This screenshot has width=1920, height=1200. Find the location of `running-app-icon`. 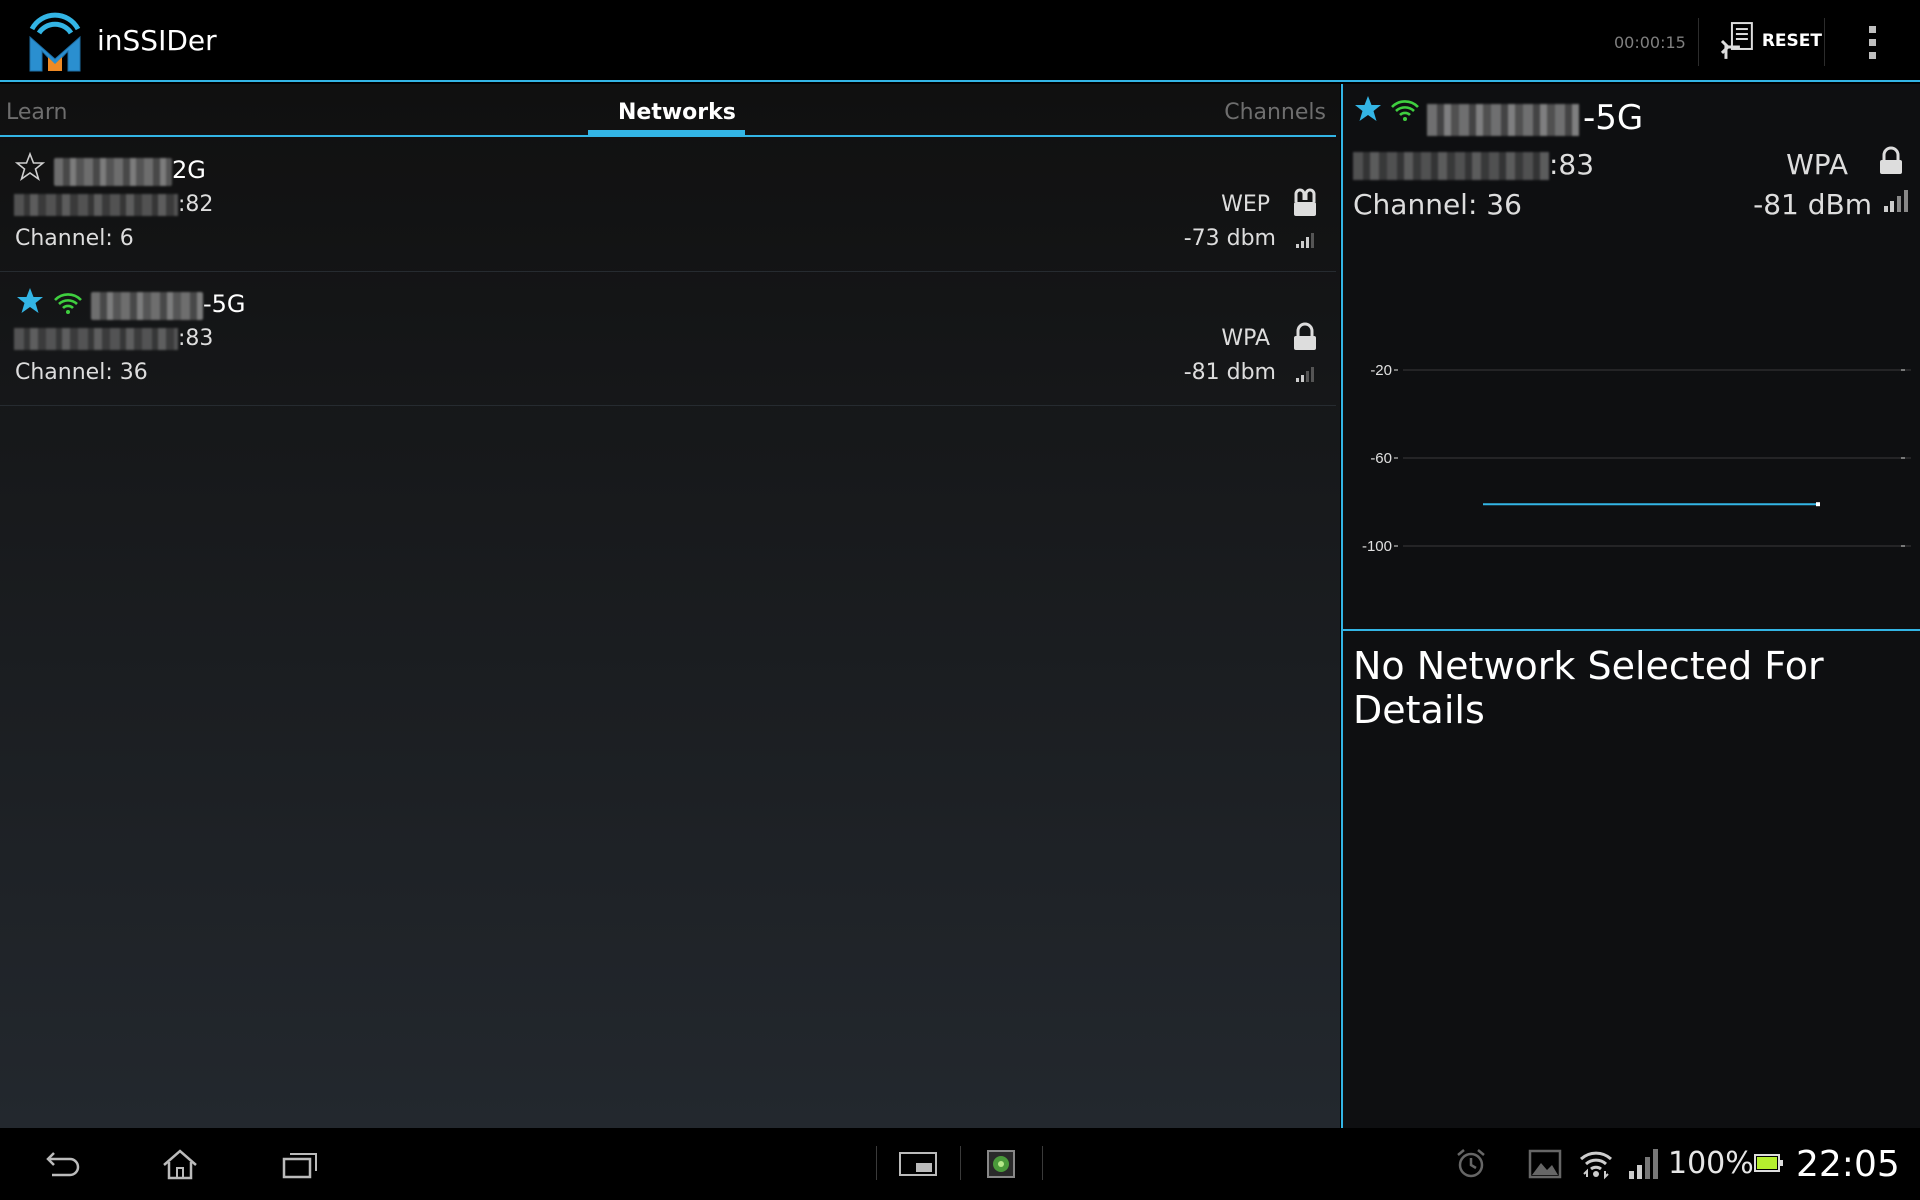

running-app-icon is located at coordinates (1001, 1164).